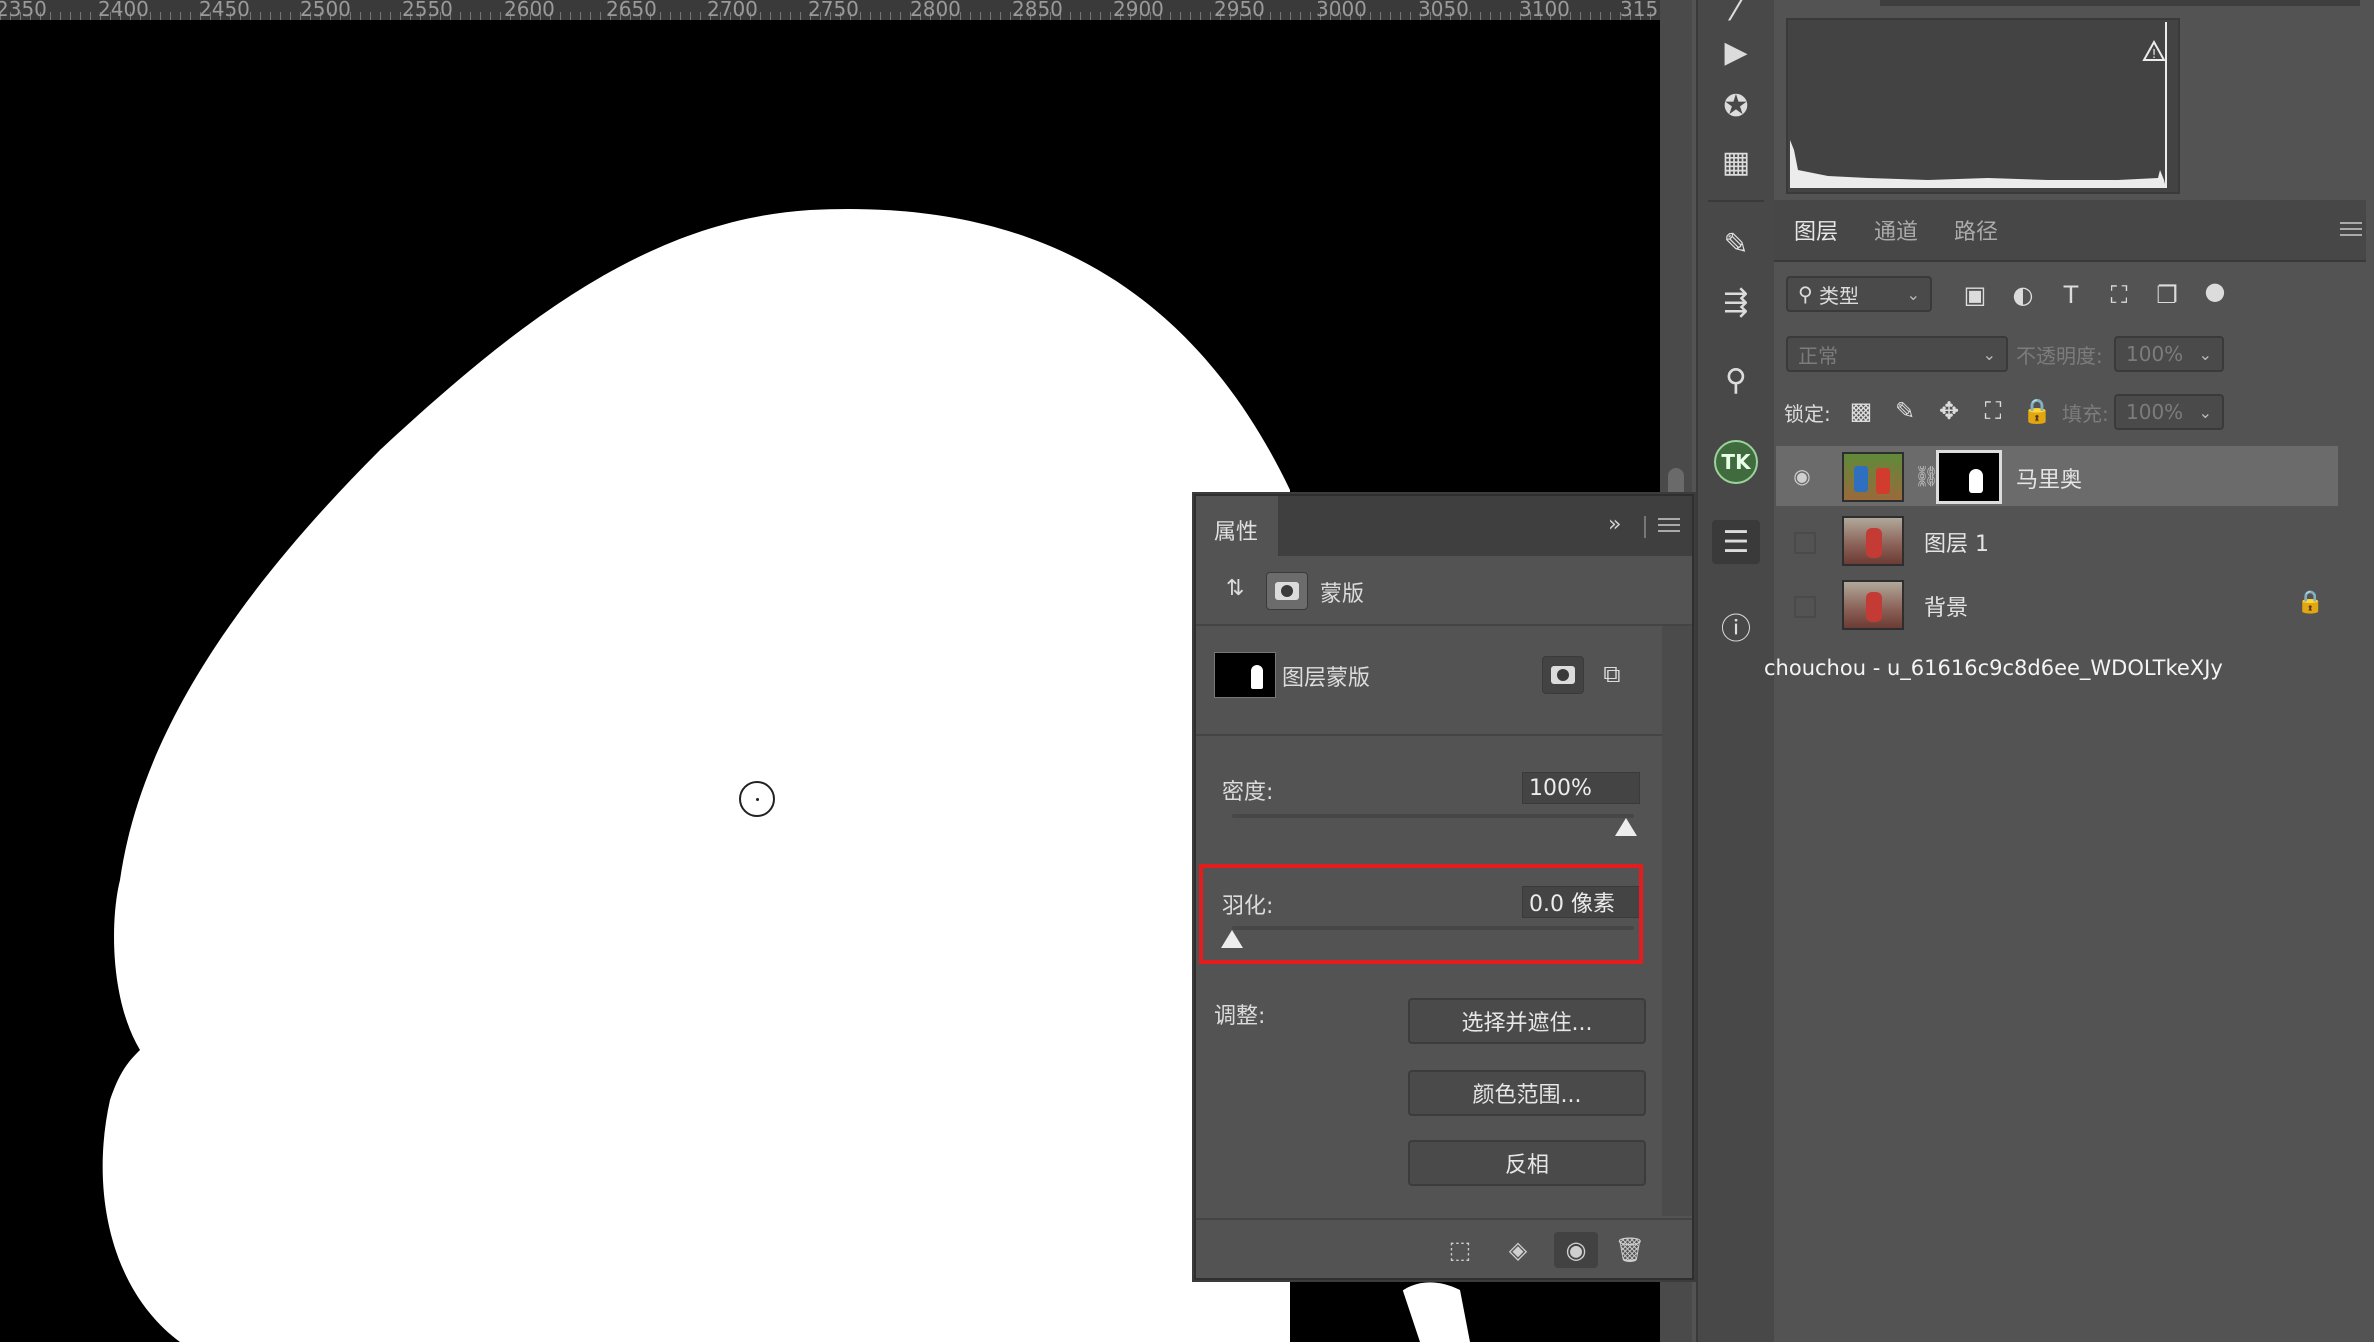 This screenshot has width=2374, height=1342. What do you see at coordinates (2049, 478) in the screenshot?
I see `layer-name: 马里奥` at bounding box center [2049, 478].